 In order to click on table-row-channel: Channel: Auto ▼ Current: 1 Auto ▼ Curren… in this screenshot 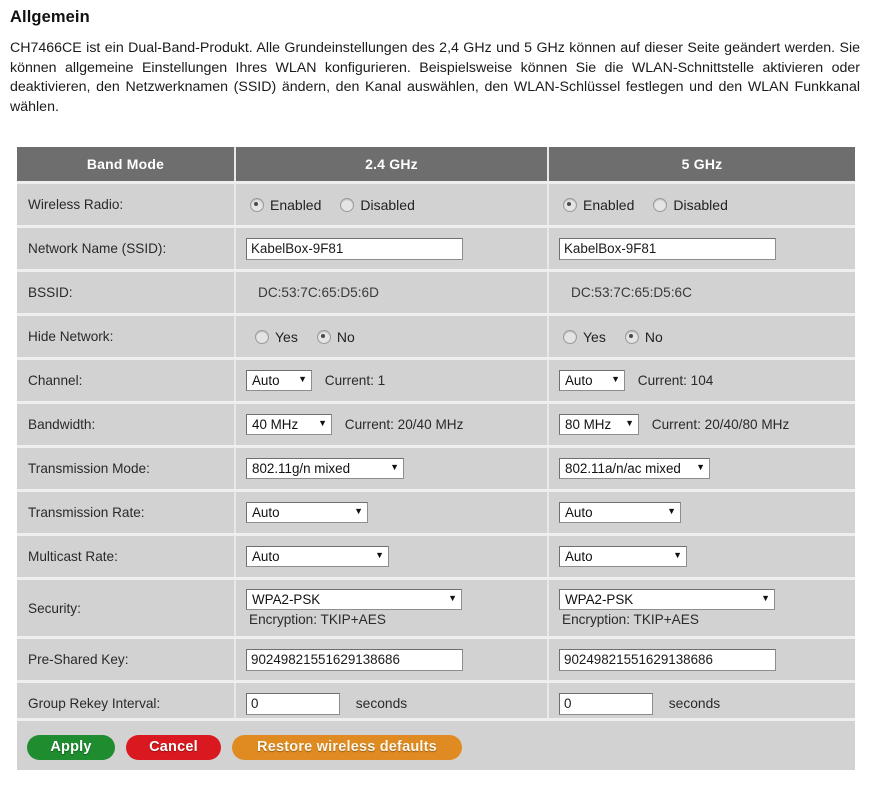, I will do `click(436, 380)`.